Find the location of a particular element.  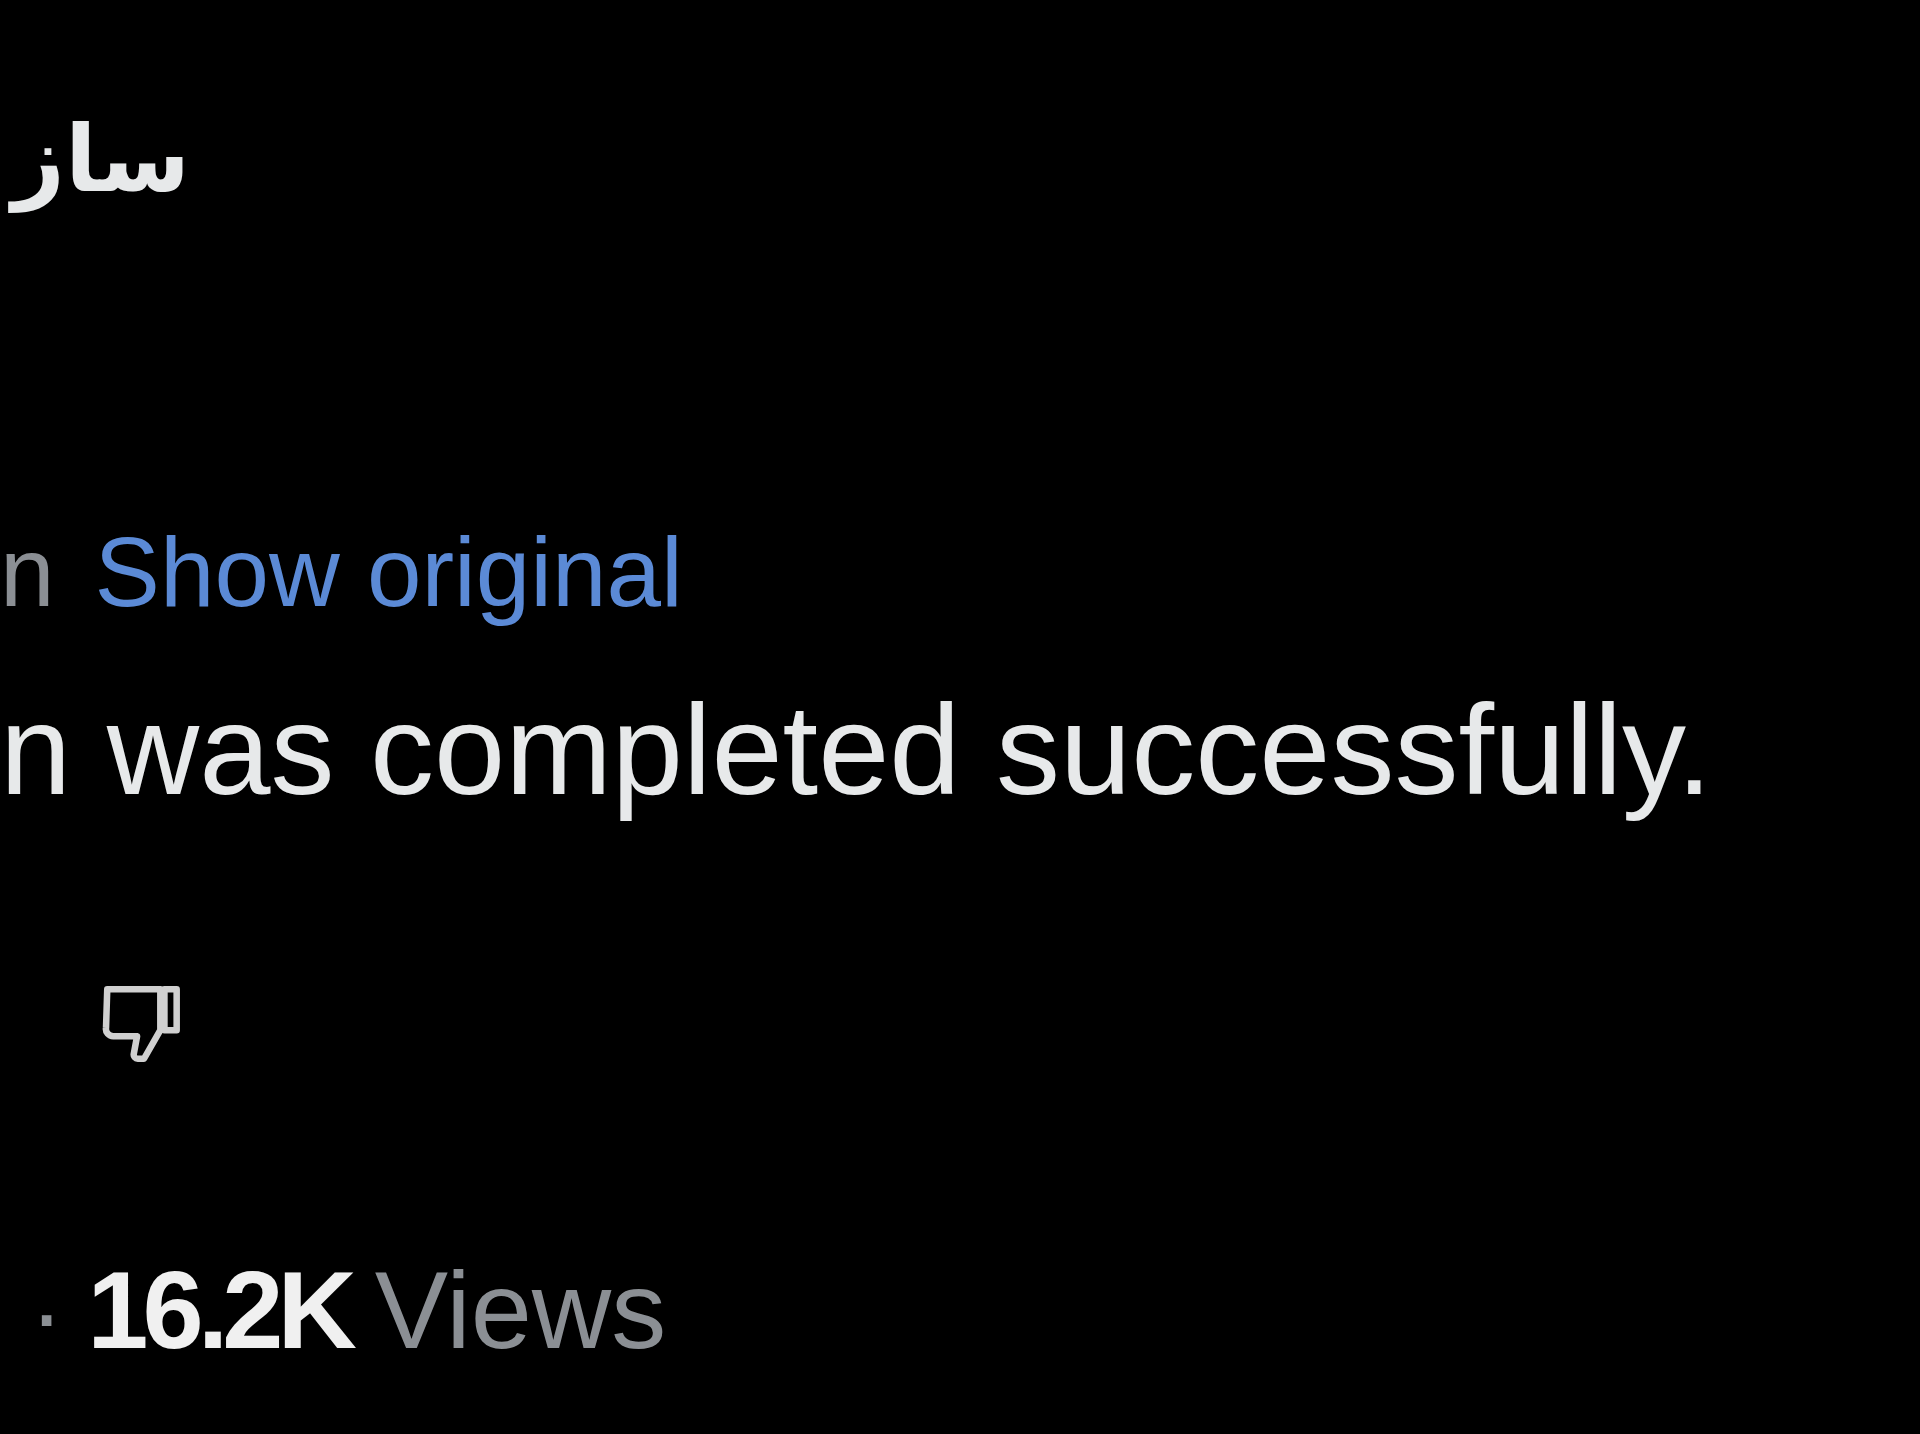

views-count: 16.2K is located at coordinates (219, 1310).